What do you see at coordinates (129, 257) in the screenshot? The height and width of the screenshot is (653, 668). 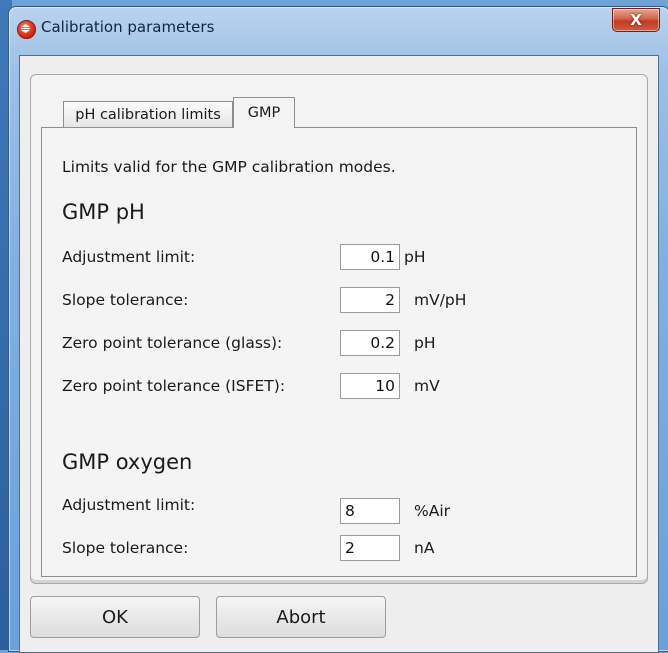 I see `ph-adjustment-limit-label: Adjustment limit:` at bounding box center [129, 257].